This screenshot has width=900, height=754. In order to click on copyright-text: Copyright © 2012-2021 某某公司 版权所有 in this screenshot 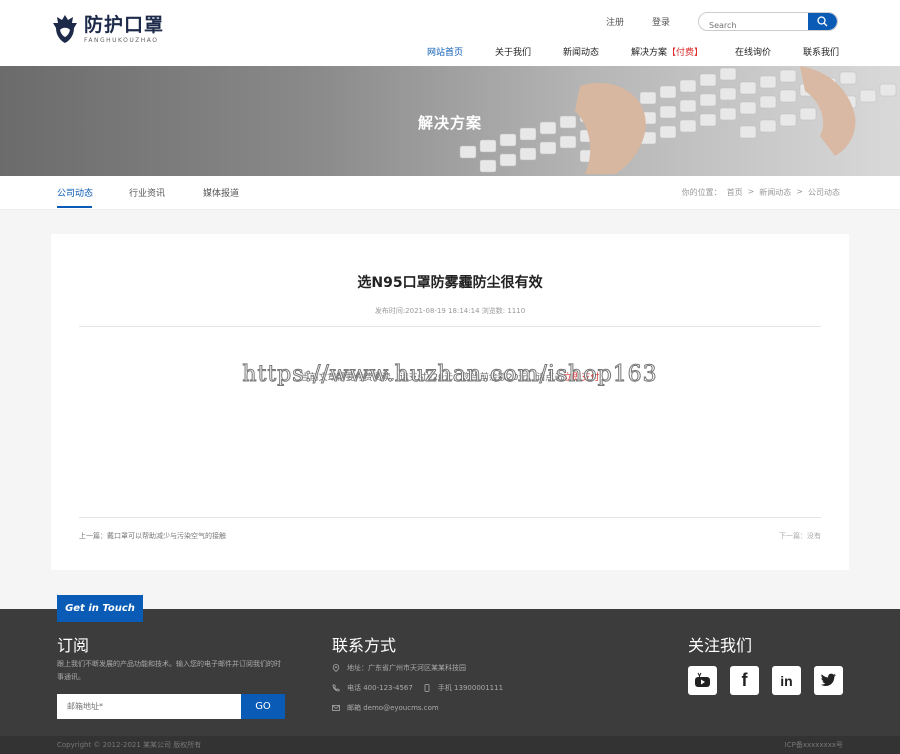, I will do `click(129, 745)`.